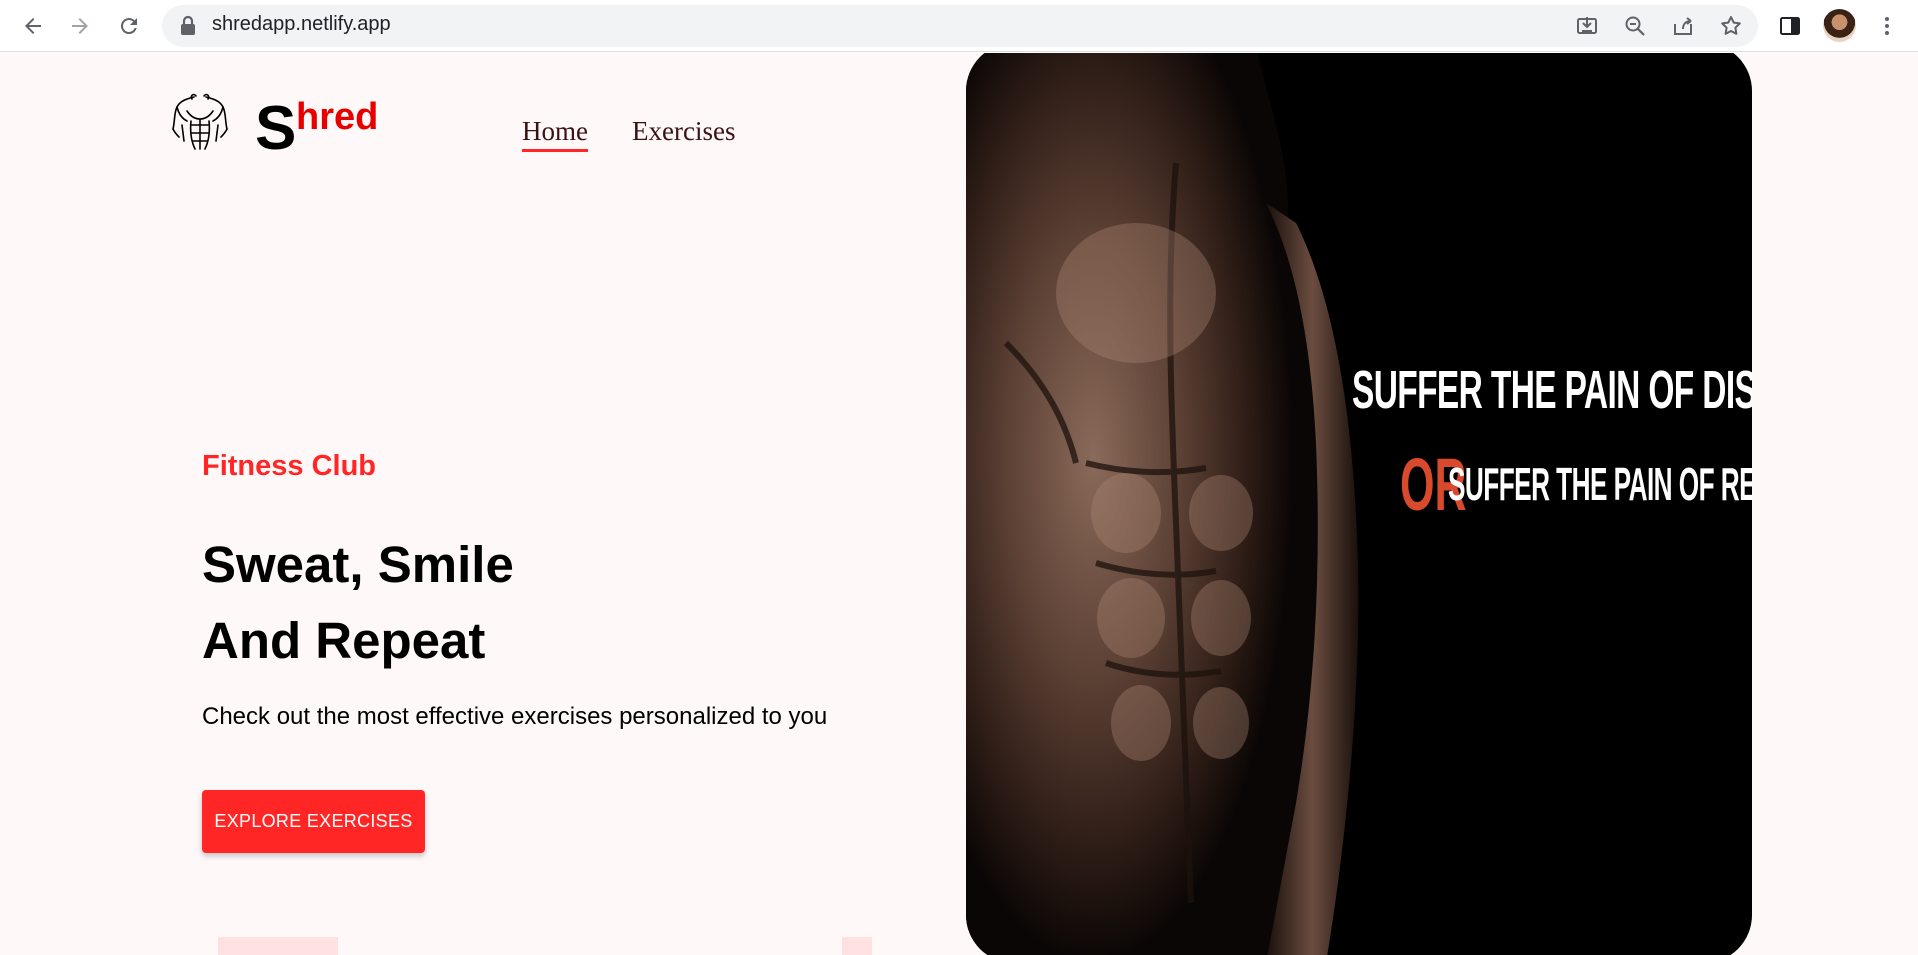 The height and width of the screenshot is (955, 1918). Describe the element at coordinates (358, 603) in the screenshot. I see `hero-headline: Sweat, Smile And Repeat` at that location.